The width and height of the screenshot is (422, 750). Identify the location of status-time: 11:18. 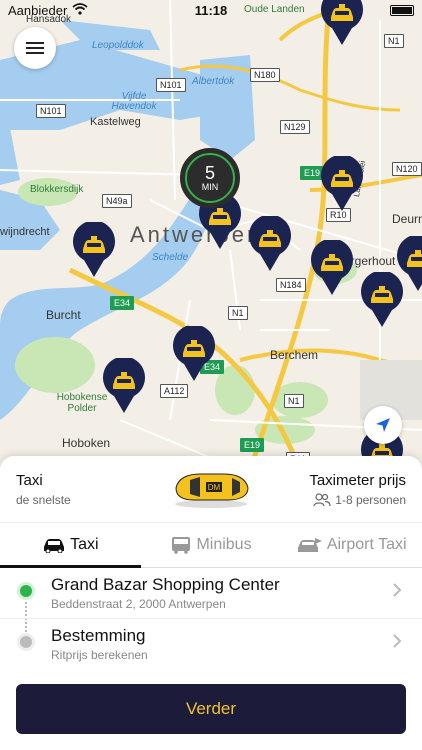
(211, 10).